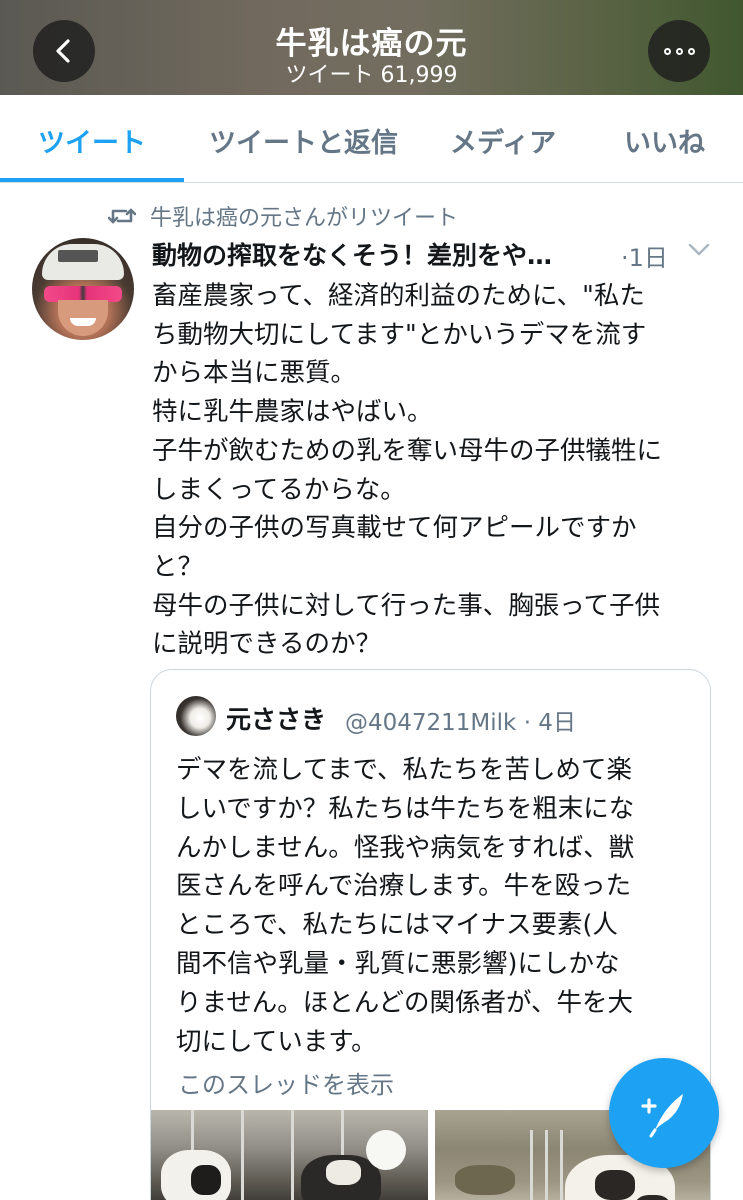 This screenshot has width=743, height=1200. I want to click on quoted-text-line: 間不信や乳量・乳質に悪影響)にしかな, so click(398, 963).